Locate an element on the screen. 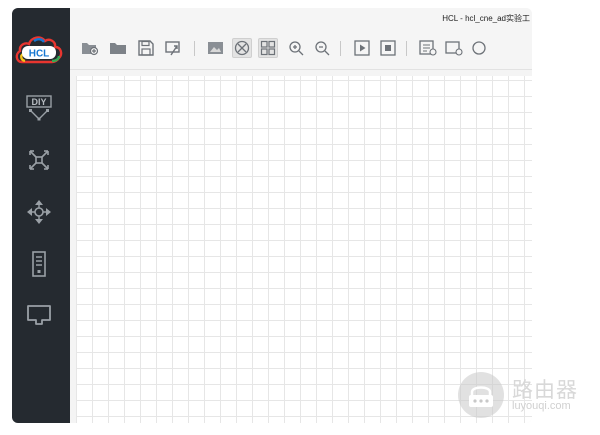  screenshot-icon is located at coordinates (215, 48).